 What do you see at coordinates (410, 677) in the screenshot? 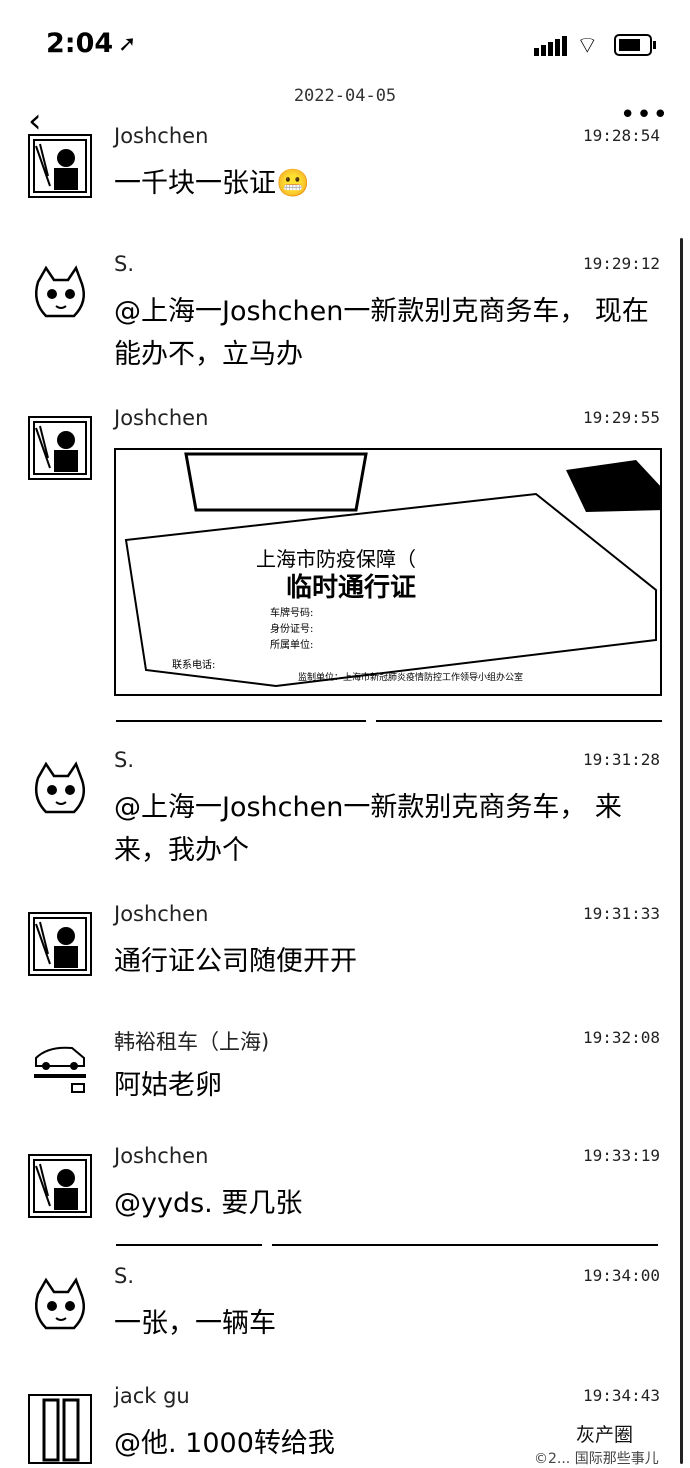
I see `pass-issuer: 监制单位：上海市新冠肺炎疫情防控工作领导小组办公室` at bounding box center [410, 677].